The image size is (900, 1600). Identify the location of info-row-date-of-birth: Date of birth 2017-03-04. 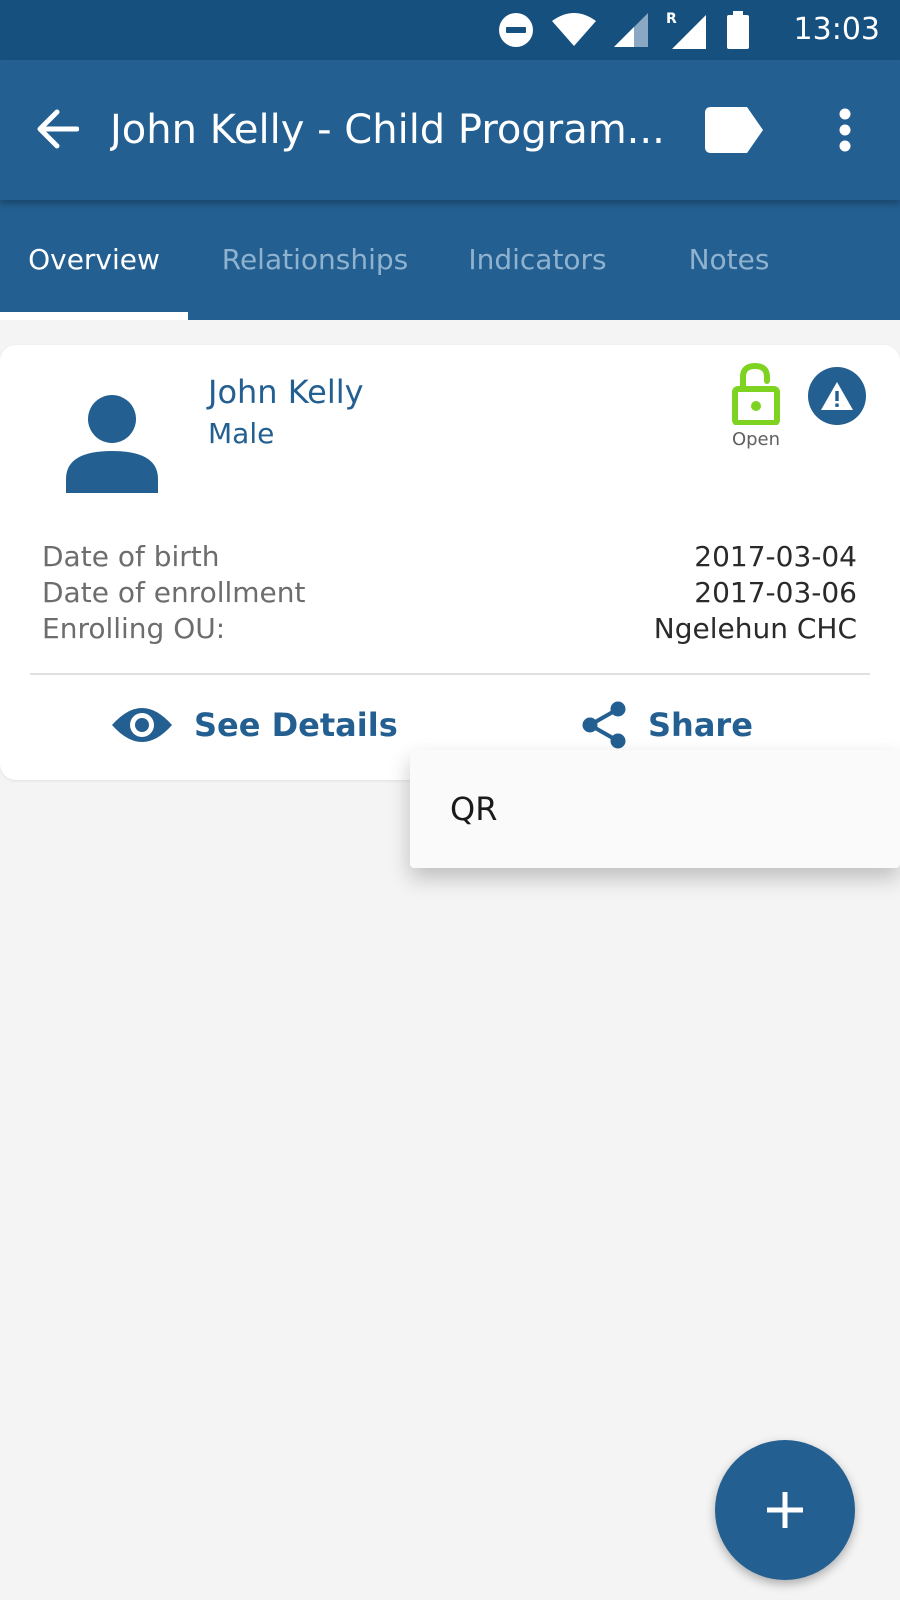
(449, 558).